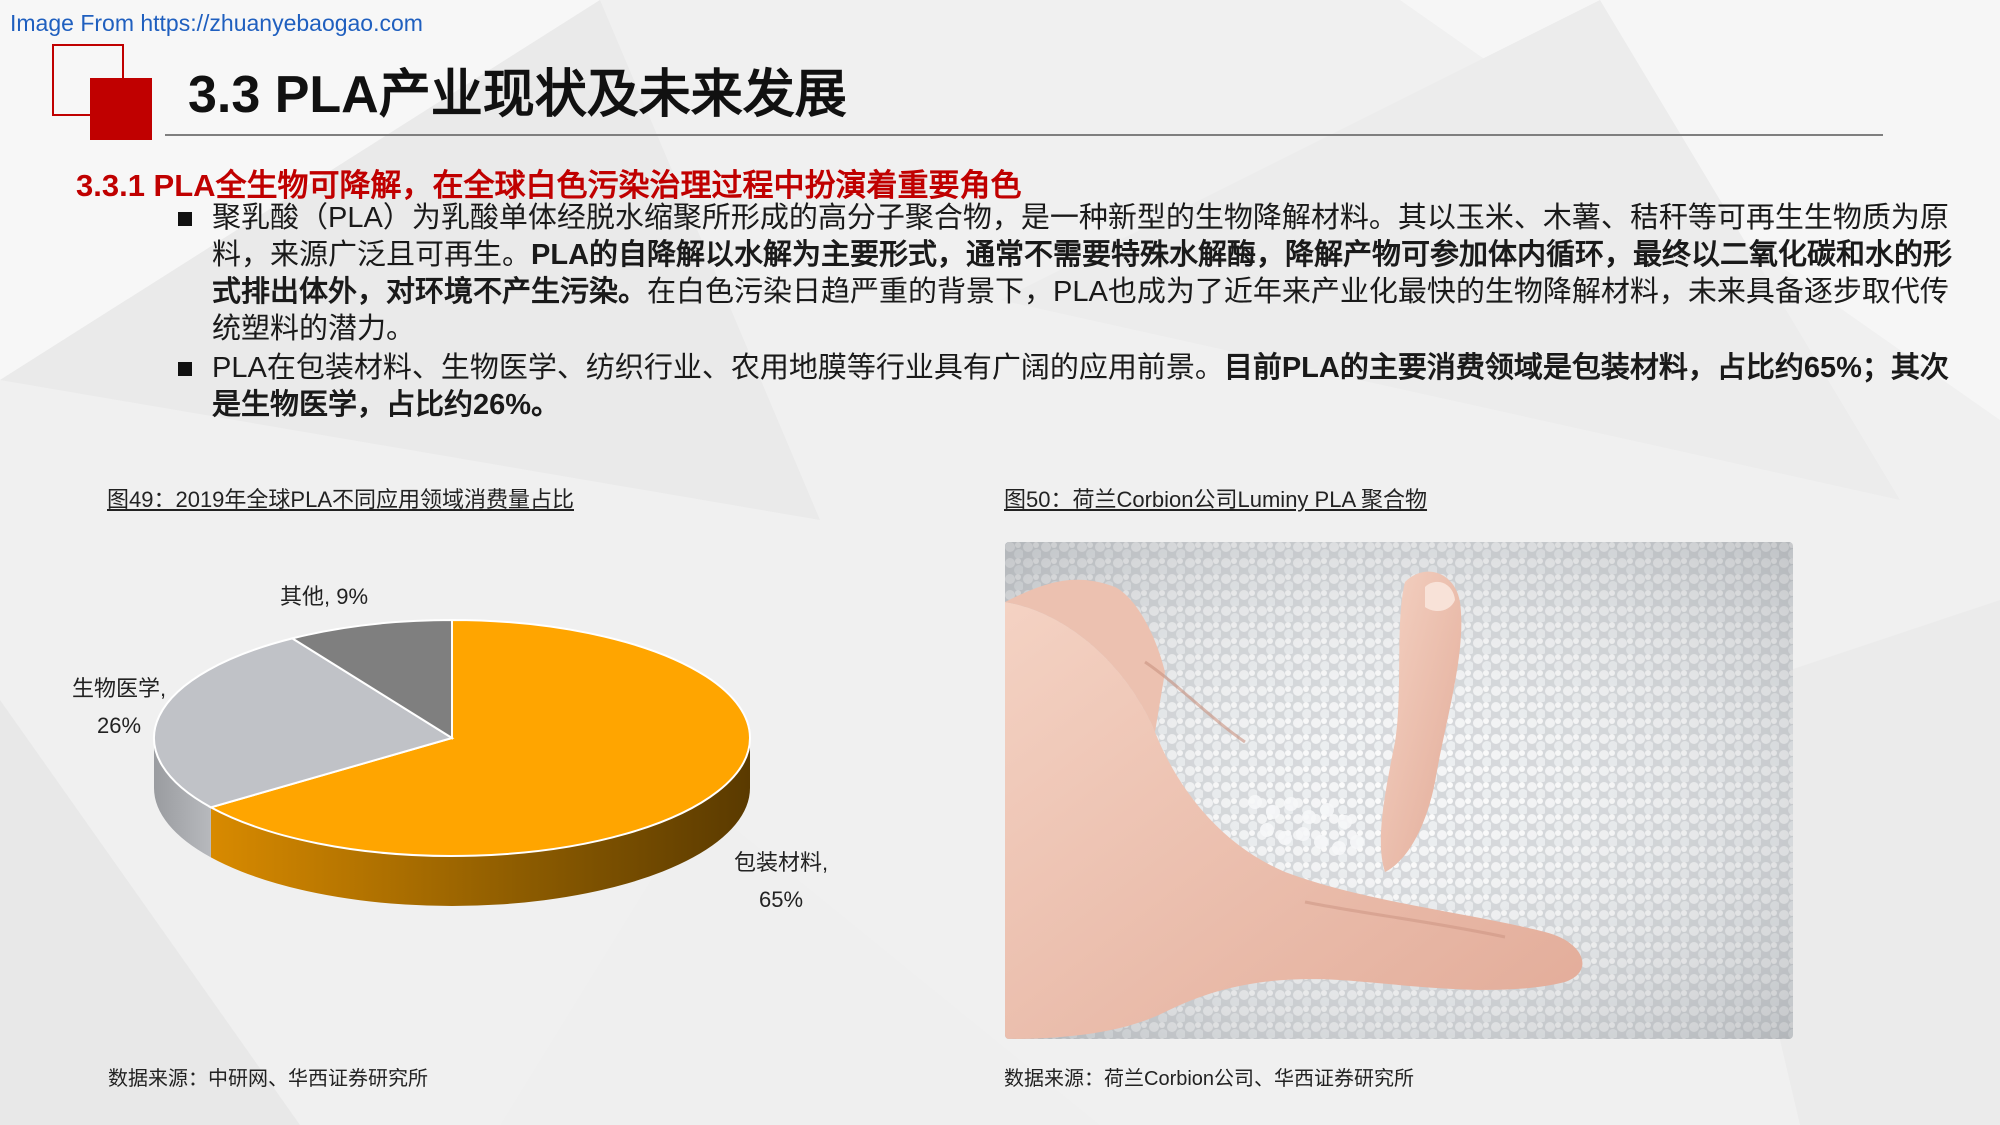 The image size is (2000, 1125). Describe the element at coordinates (781, 881) in the screenshot. I see `pie-label-packaging: 包装材料, 65%` at that location.